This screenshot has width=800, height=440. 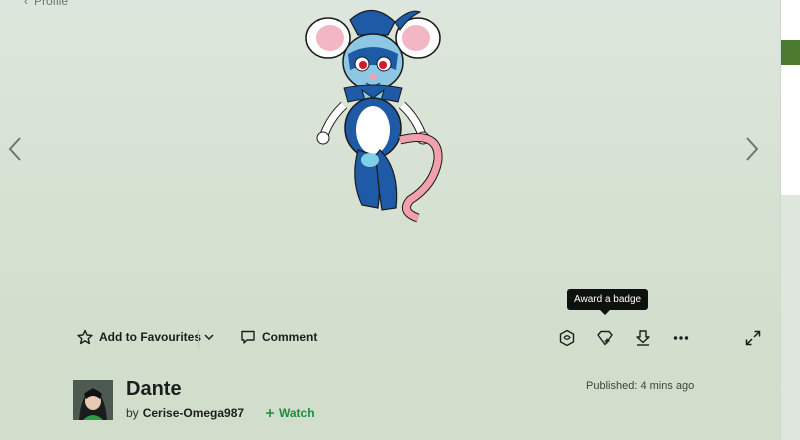 What do you see at coordinates (193, 413) in the screenshot?
I see `author-link: Cerise-Omega987` at bounding box center [193, 413].